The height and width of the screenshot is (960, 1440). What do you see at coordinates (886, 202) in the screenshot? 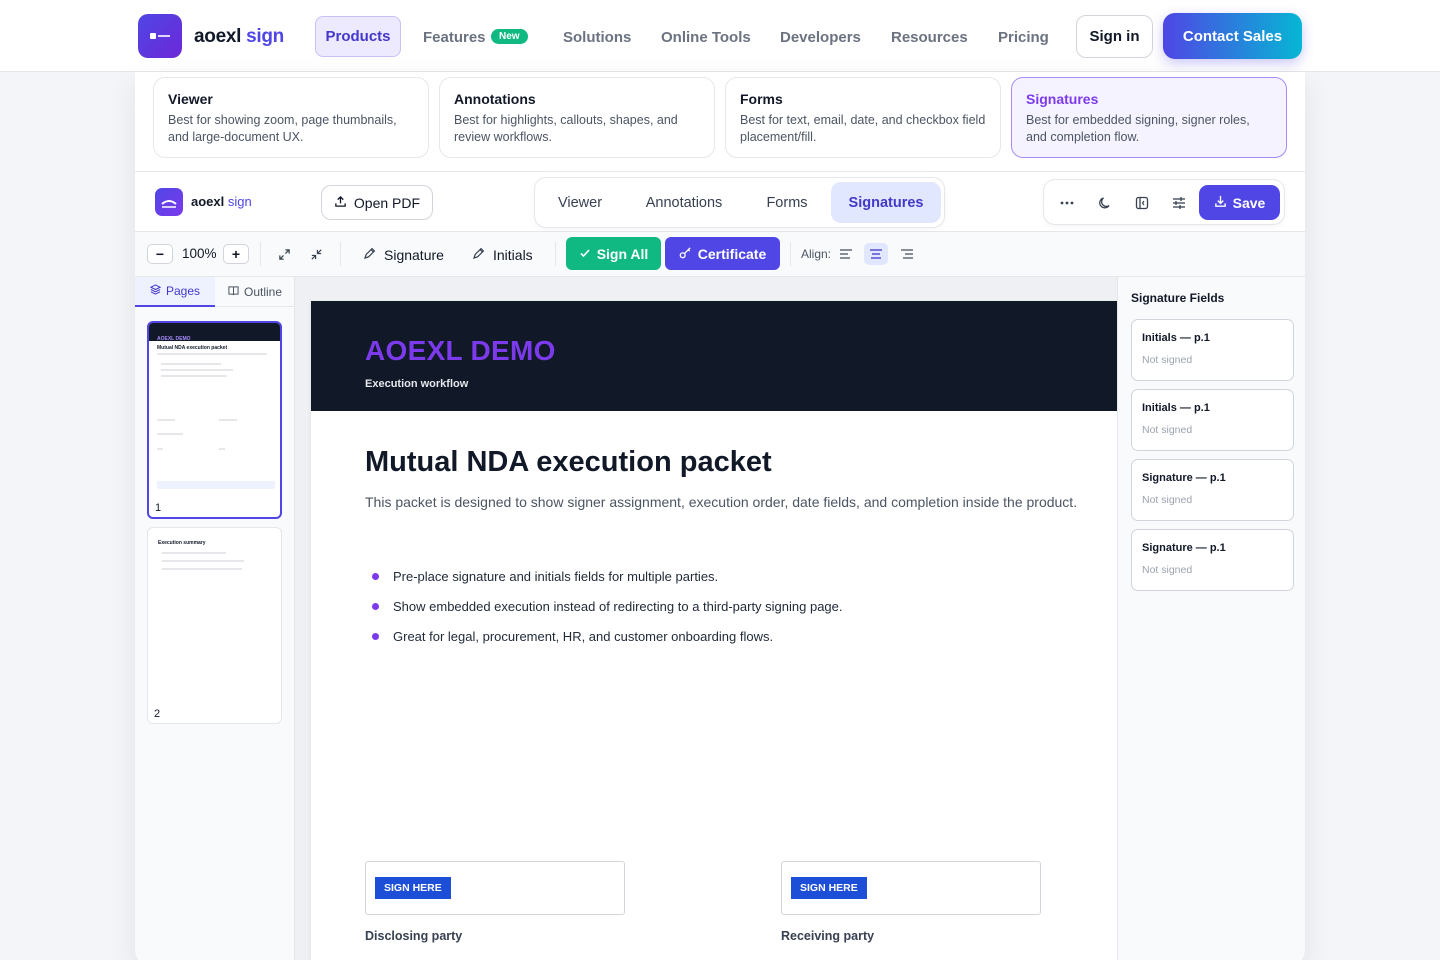
I see `tab-signatures: Signatures` at bounding box center [886, 202].